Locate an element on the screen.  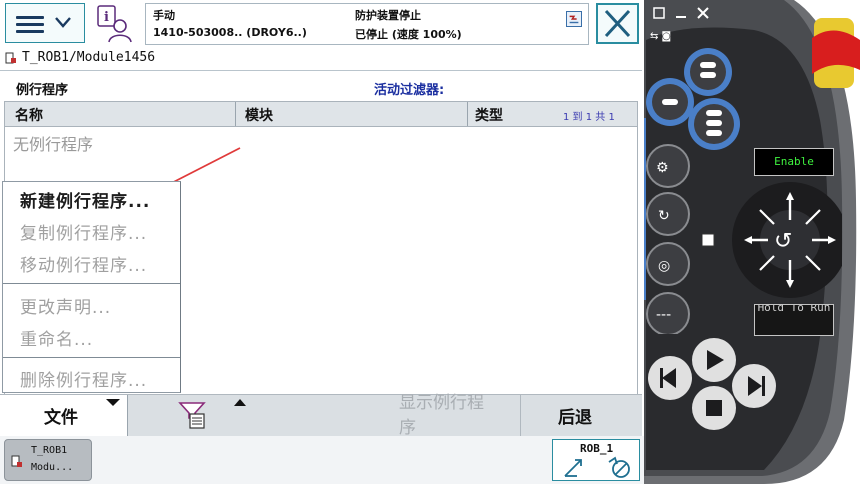
window-title: T_ROB1/Module1456 is located at coordinates (89, 57).